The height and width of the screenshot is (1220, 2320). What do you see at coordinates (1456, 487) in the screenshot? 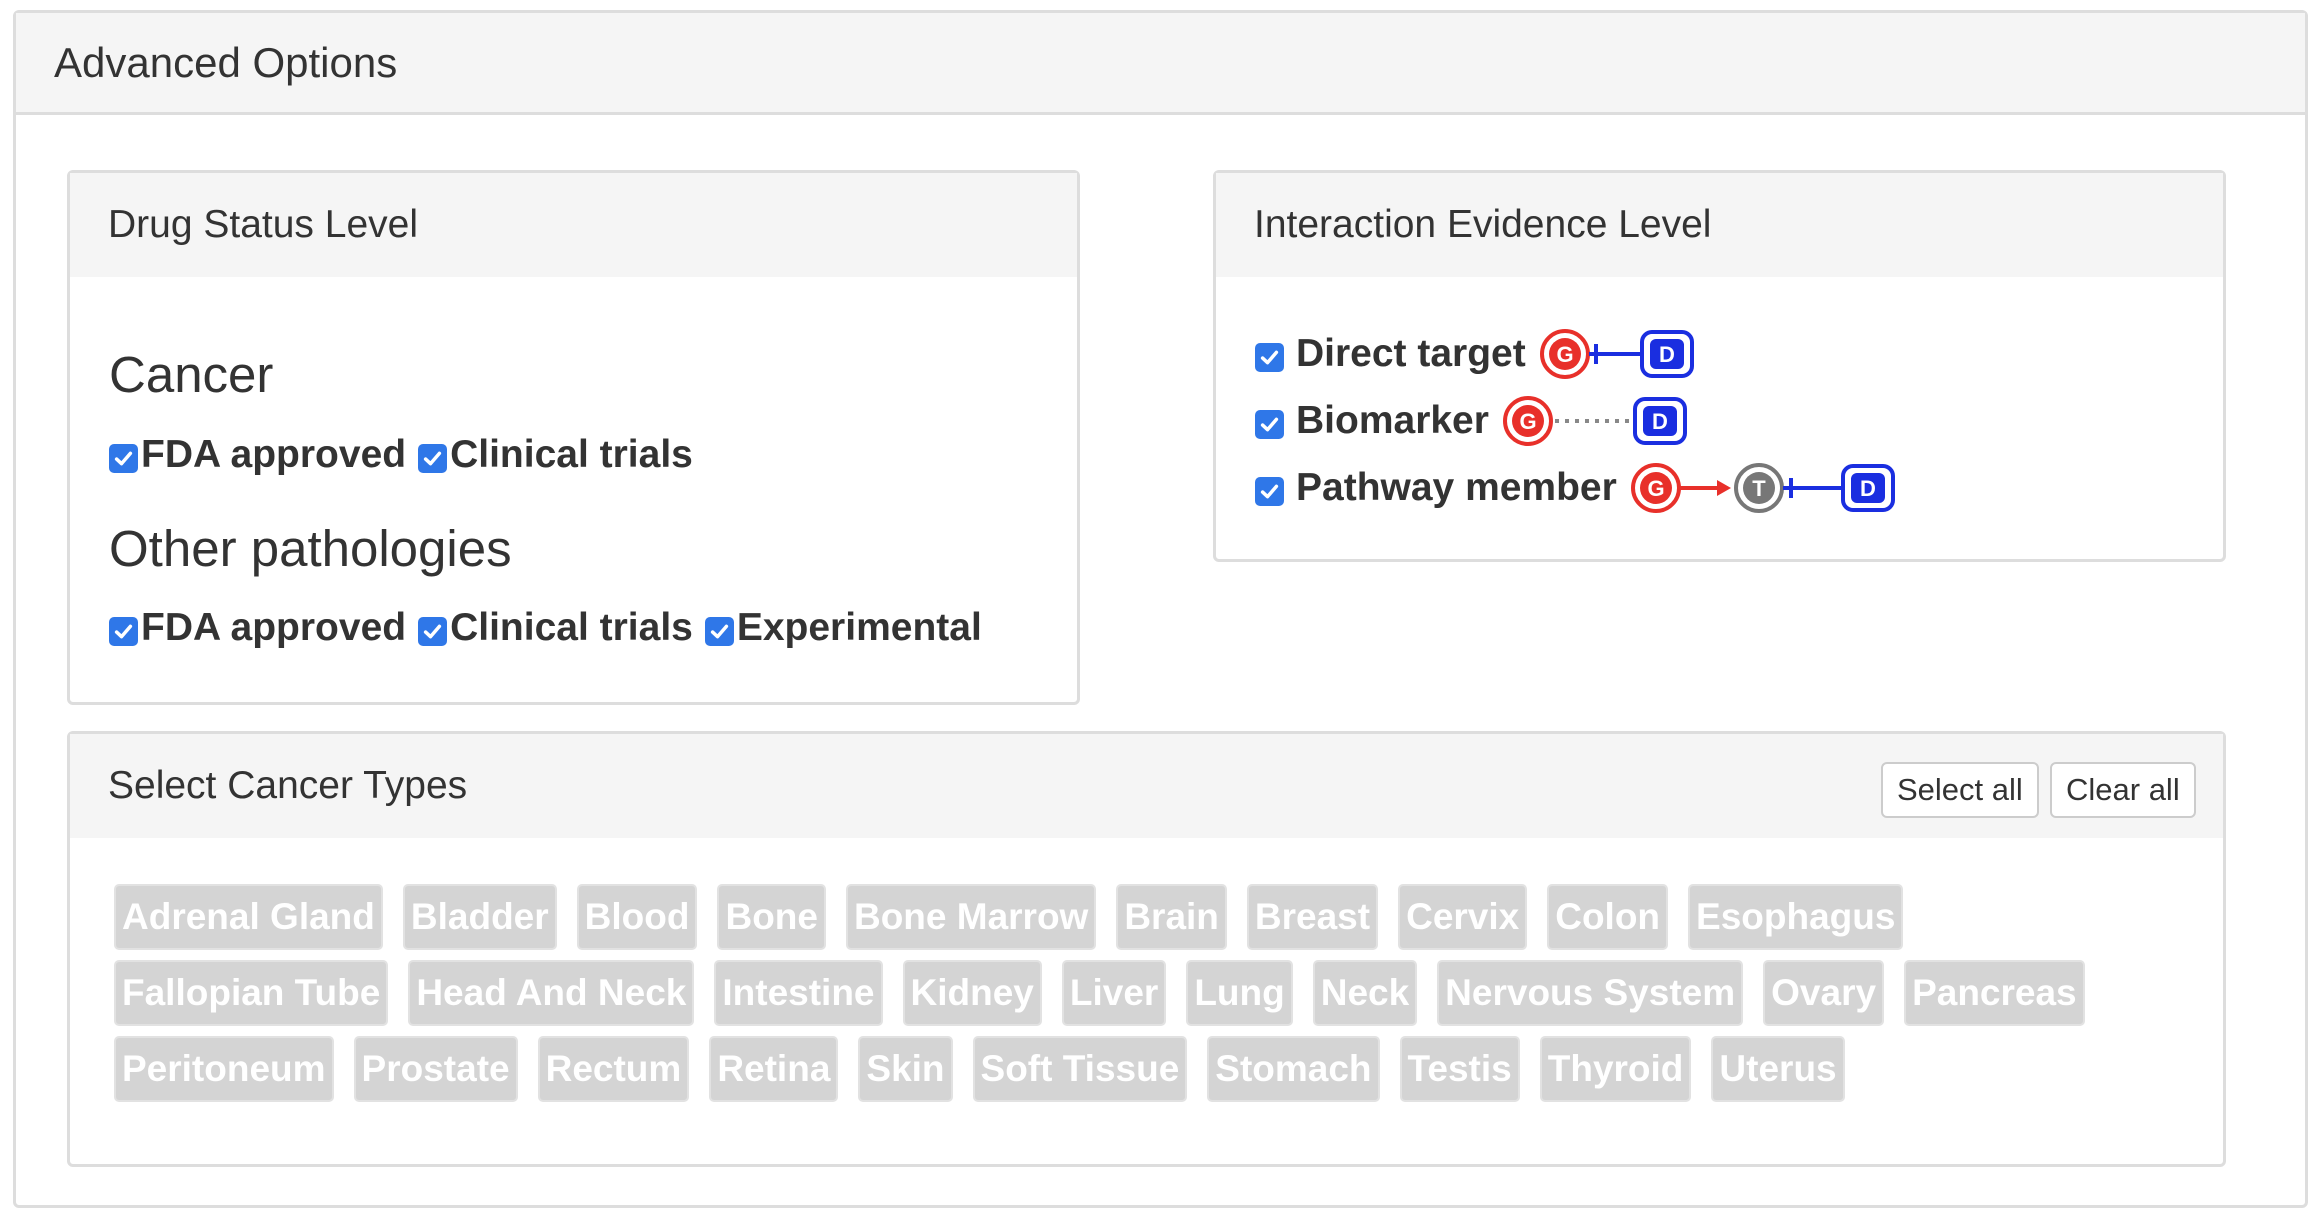
I see `checkbox-label: Pathway member` at bounding box center [1456, 487].